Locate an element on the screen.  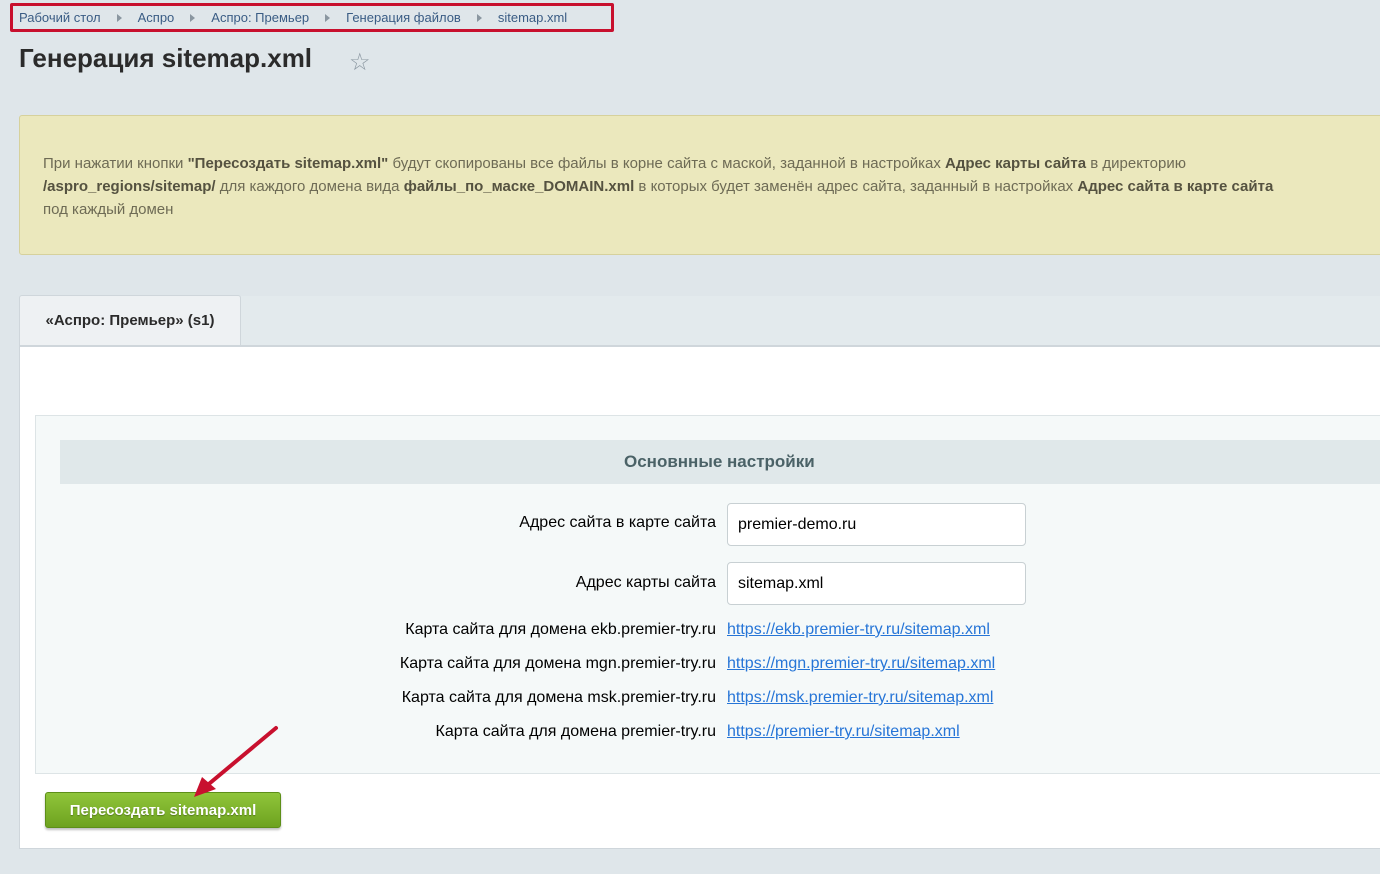
notice-text: для каждого домена вида is located at coordinates (309, 186).